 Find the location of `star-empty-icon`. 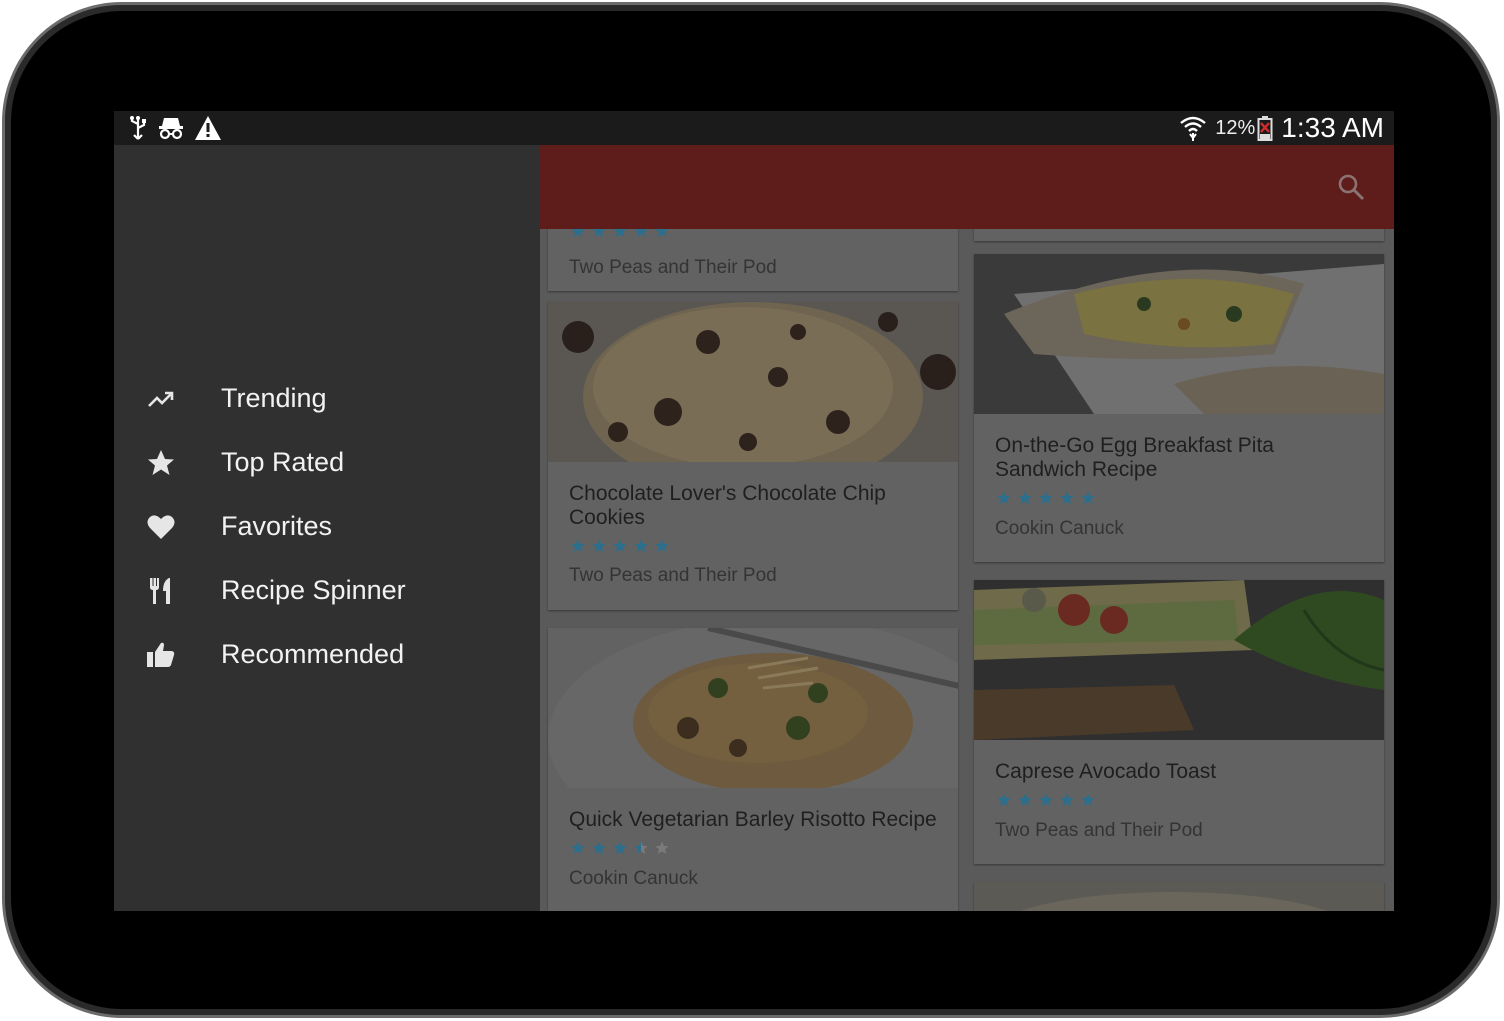

star-empty-icon is located at coordinates (662, 847).